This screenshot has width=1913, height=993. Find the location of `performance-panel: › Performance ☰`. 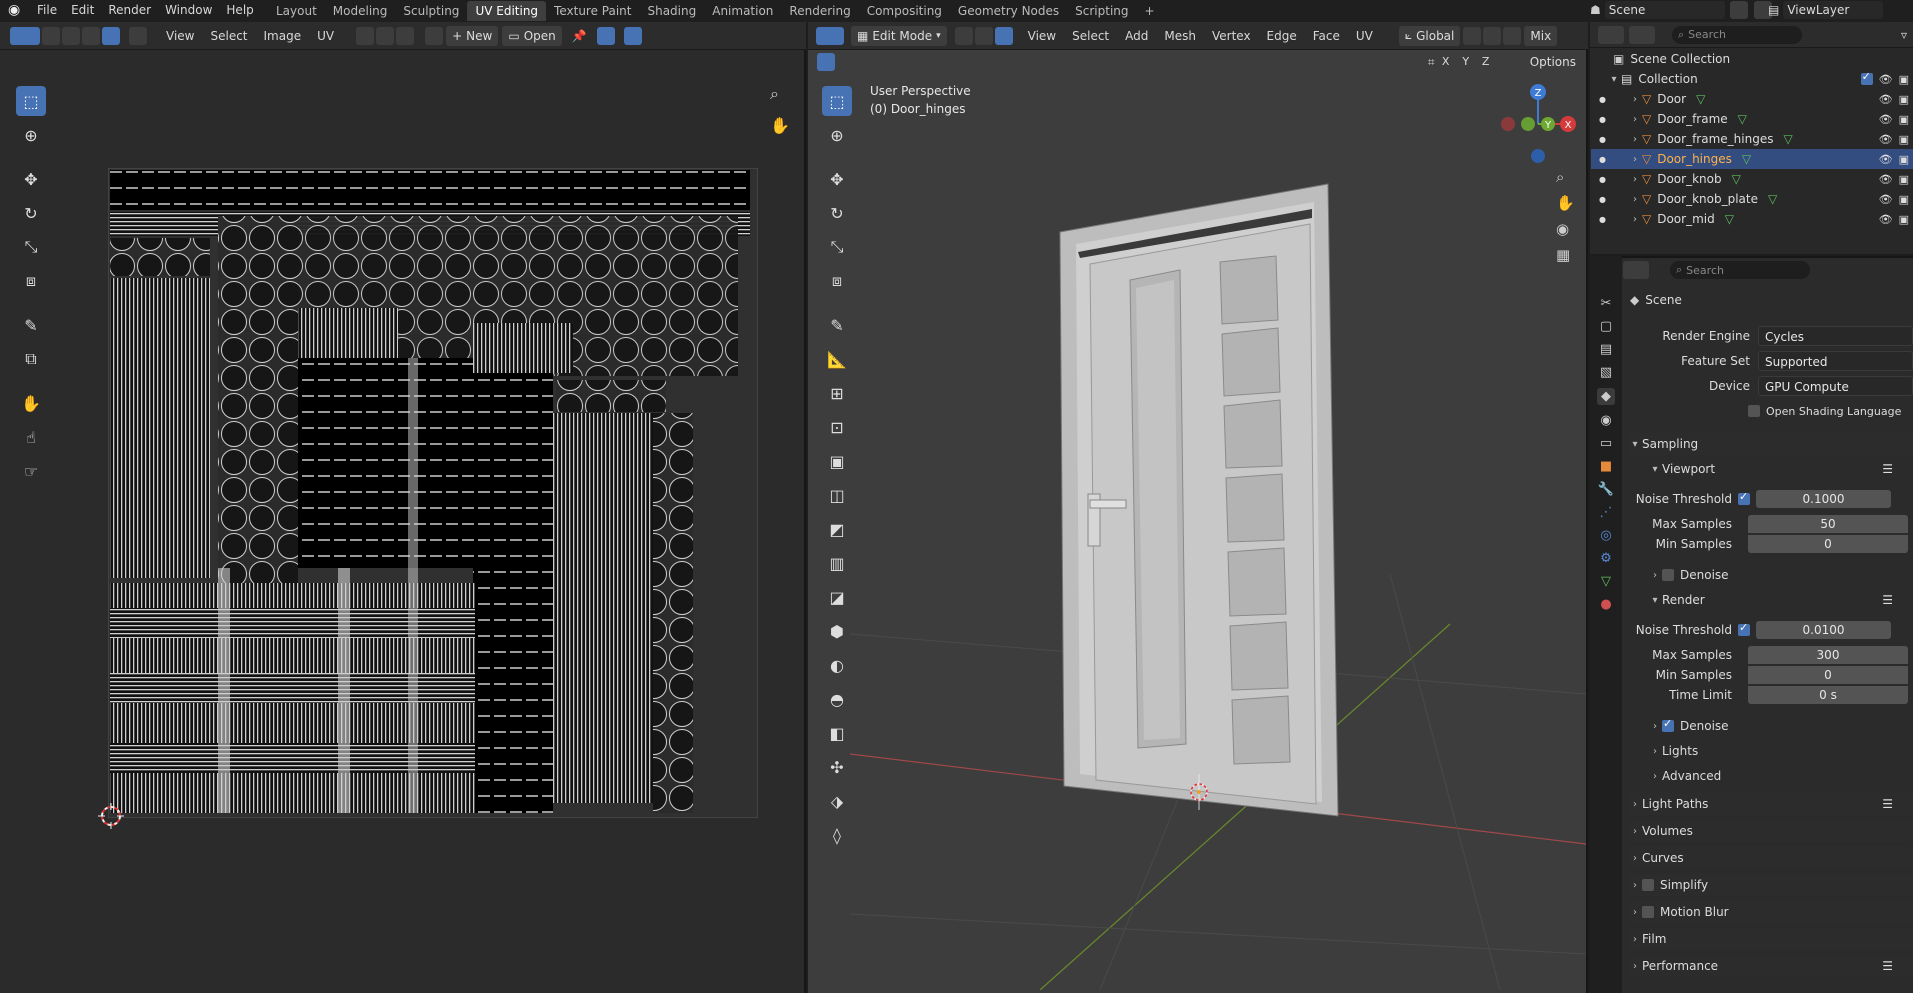

performance-panel: › Performance ☰ is located at coordinates (1770, 966).